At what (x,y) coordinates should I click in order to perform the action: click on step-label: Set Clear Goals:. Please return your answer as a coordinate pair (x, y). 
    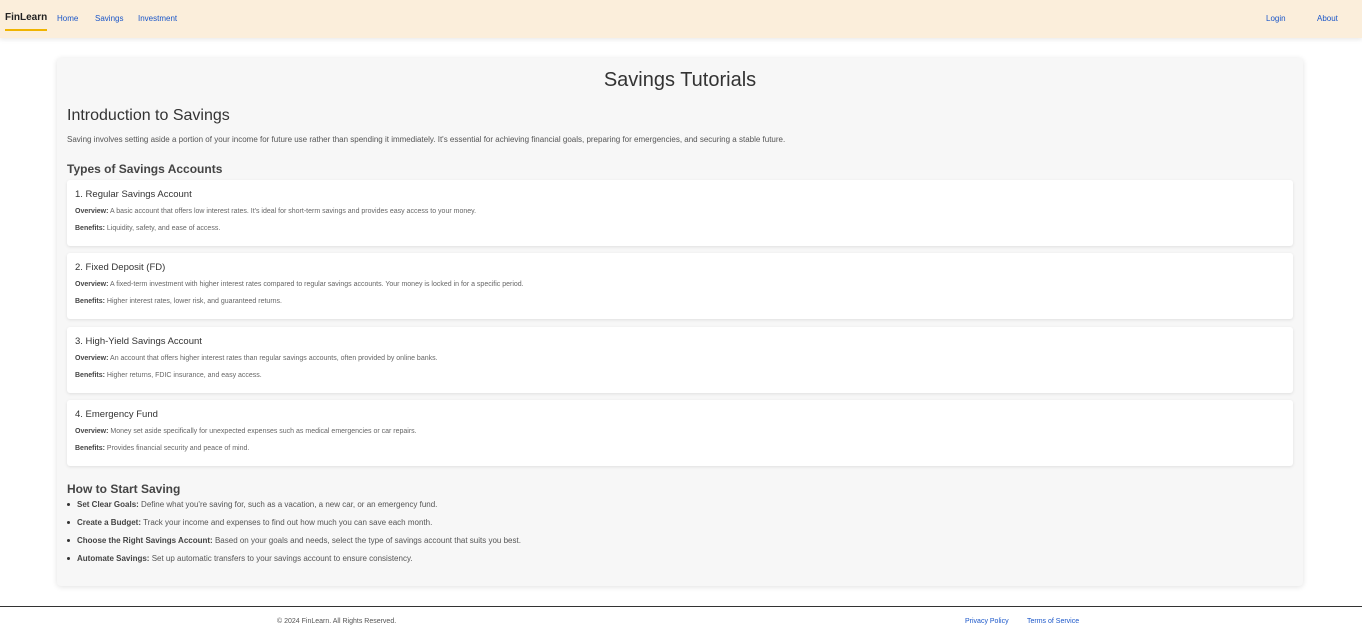
    Looking at the image, I should click on (108, 504).